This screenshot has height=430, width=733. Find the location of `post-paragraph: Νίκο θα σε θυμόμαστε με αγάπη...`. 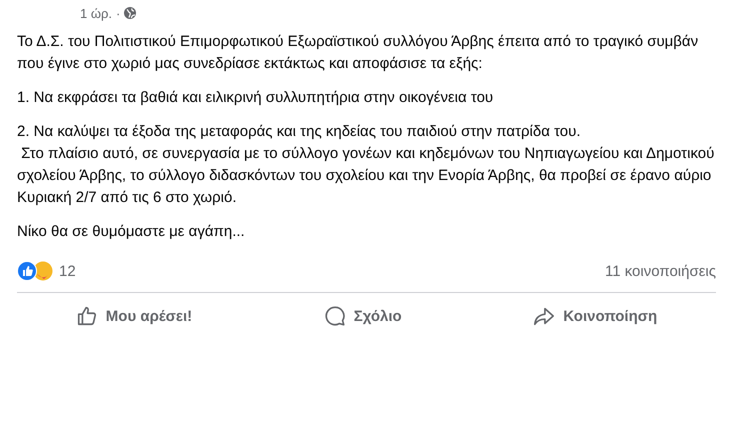

post-paragraph: Νίκο θα σε θυμόμαστε με αγάπη... is located at coordinates (131, 232).